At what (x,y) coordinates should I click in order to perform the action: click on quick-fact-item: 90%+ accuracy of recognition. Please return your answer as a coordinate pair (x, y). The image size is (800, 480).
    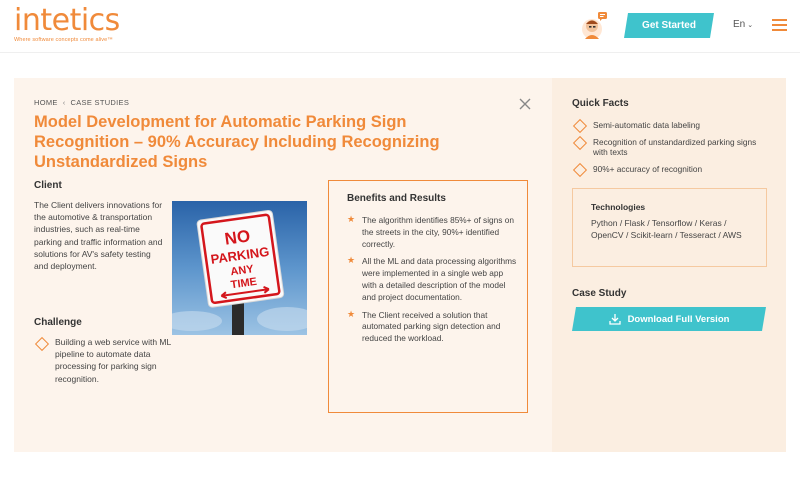
    Looking at the image, I should click on (672, 170).